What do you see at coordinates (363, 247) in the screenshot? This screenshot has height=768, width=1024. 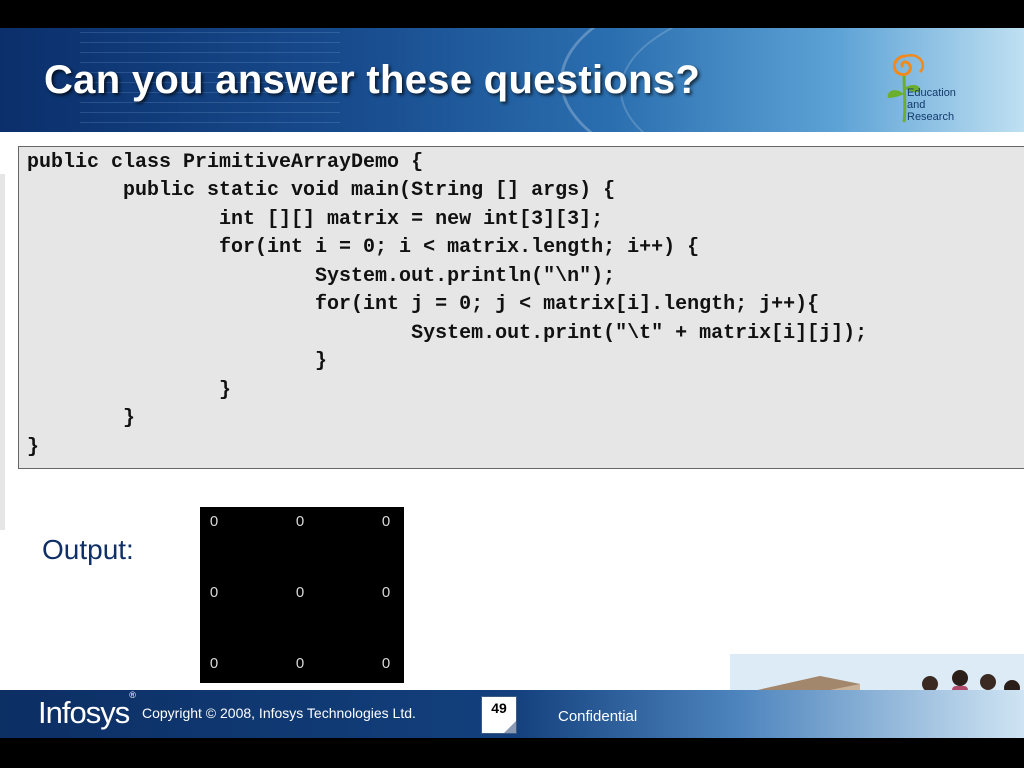 I see `code-line: for(int i = 0; i < matrix.length; i++) {` at bounding box center [363, 247].